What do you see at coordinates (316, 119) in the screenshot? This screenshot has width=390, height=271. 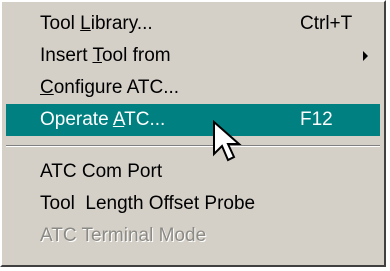 I see `menu-item-shortcut: F12` at bounding box center [316, 119].